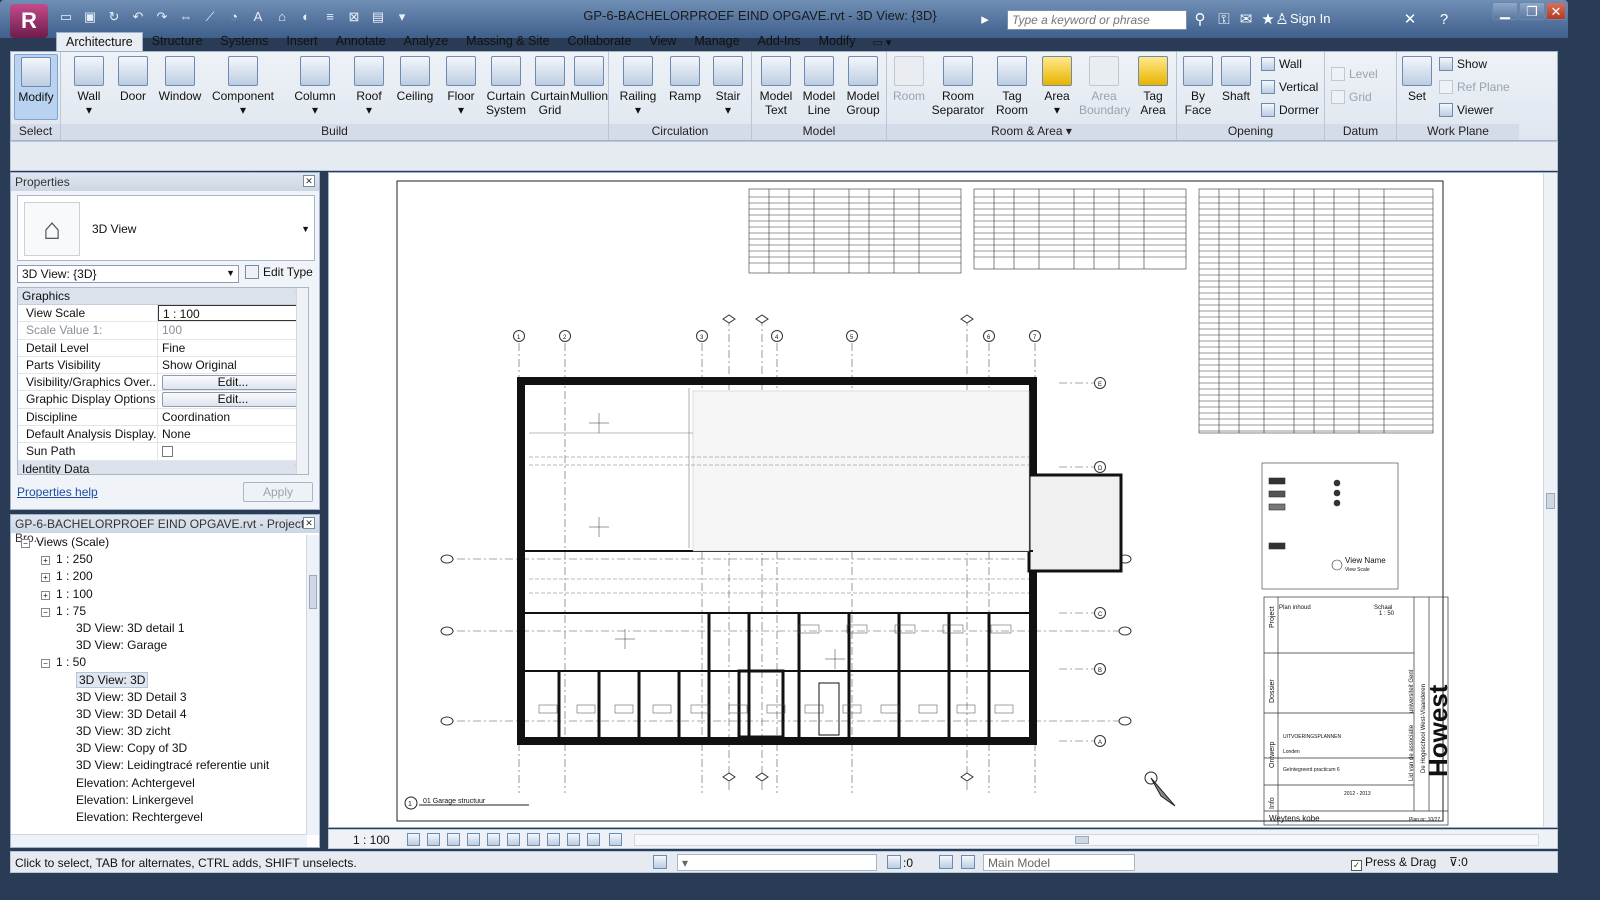  What do you see at coordinates (159, 577) in the screenshot?
I see `tree-item: +1 : 200` at bounding box center [159, 577].